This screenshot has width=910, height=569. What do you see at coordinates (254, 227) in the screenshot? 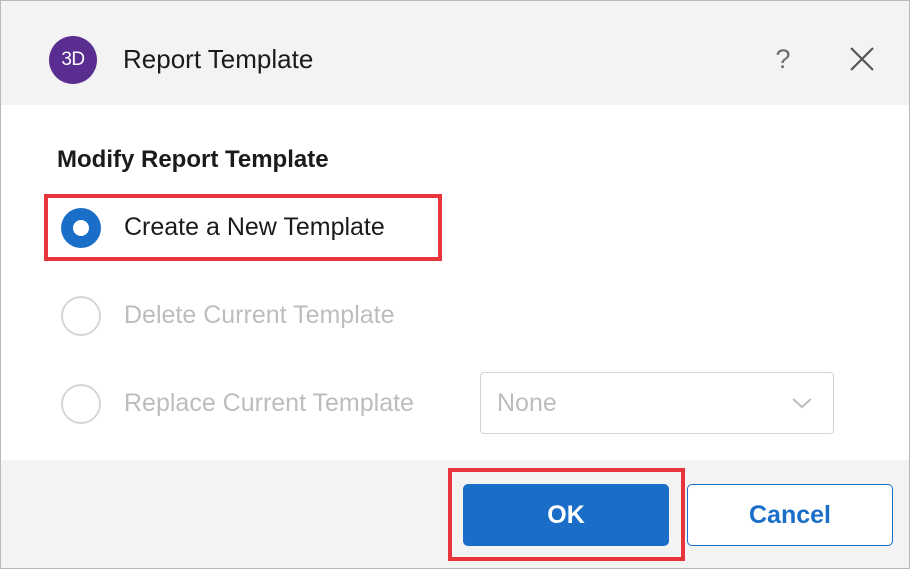
I see `radio-label-create-new: Create a New Template` at bounding box center [254, 227].